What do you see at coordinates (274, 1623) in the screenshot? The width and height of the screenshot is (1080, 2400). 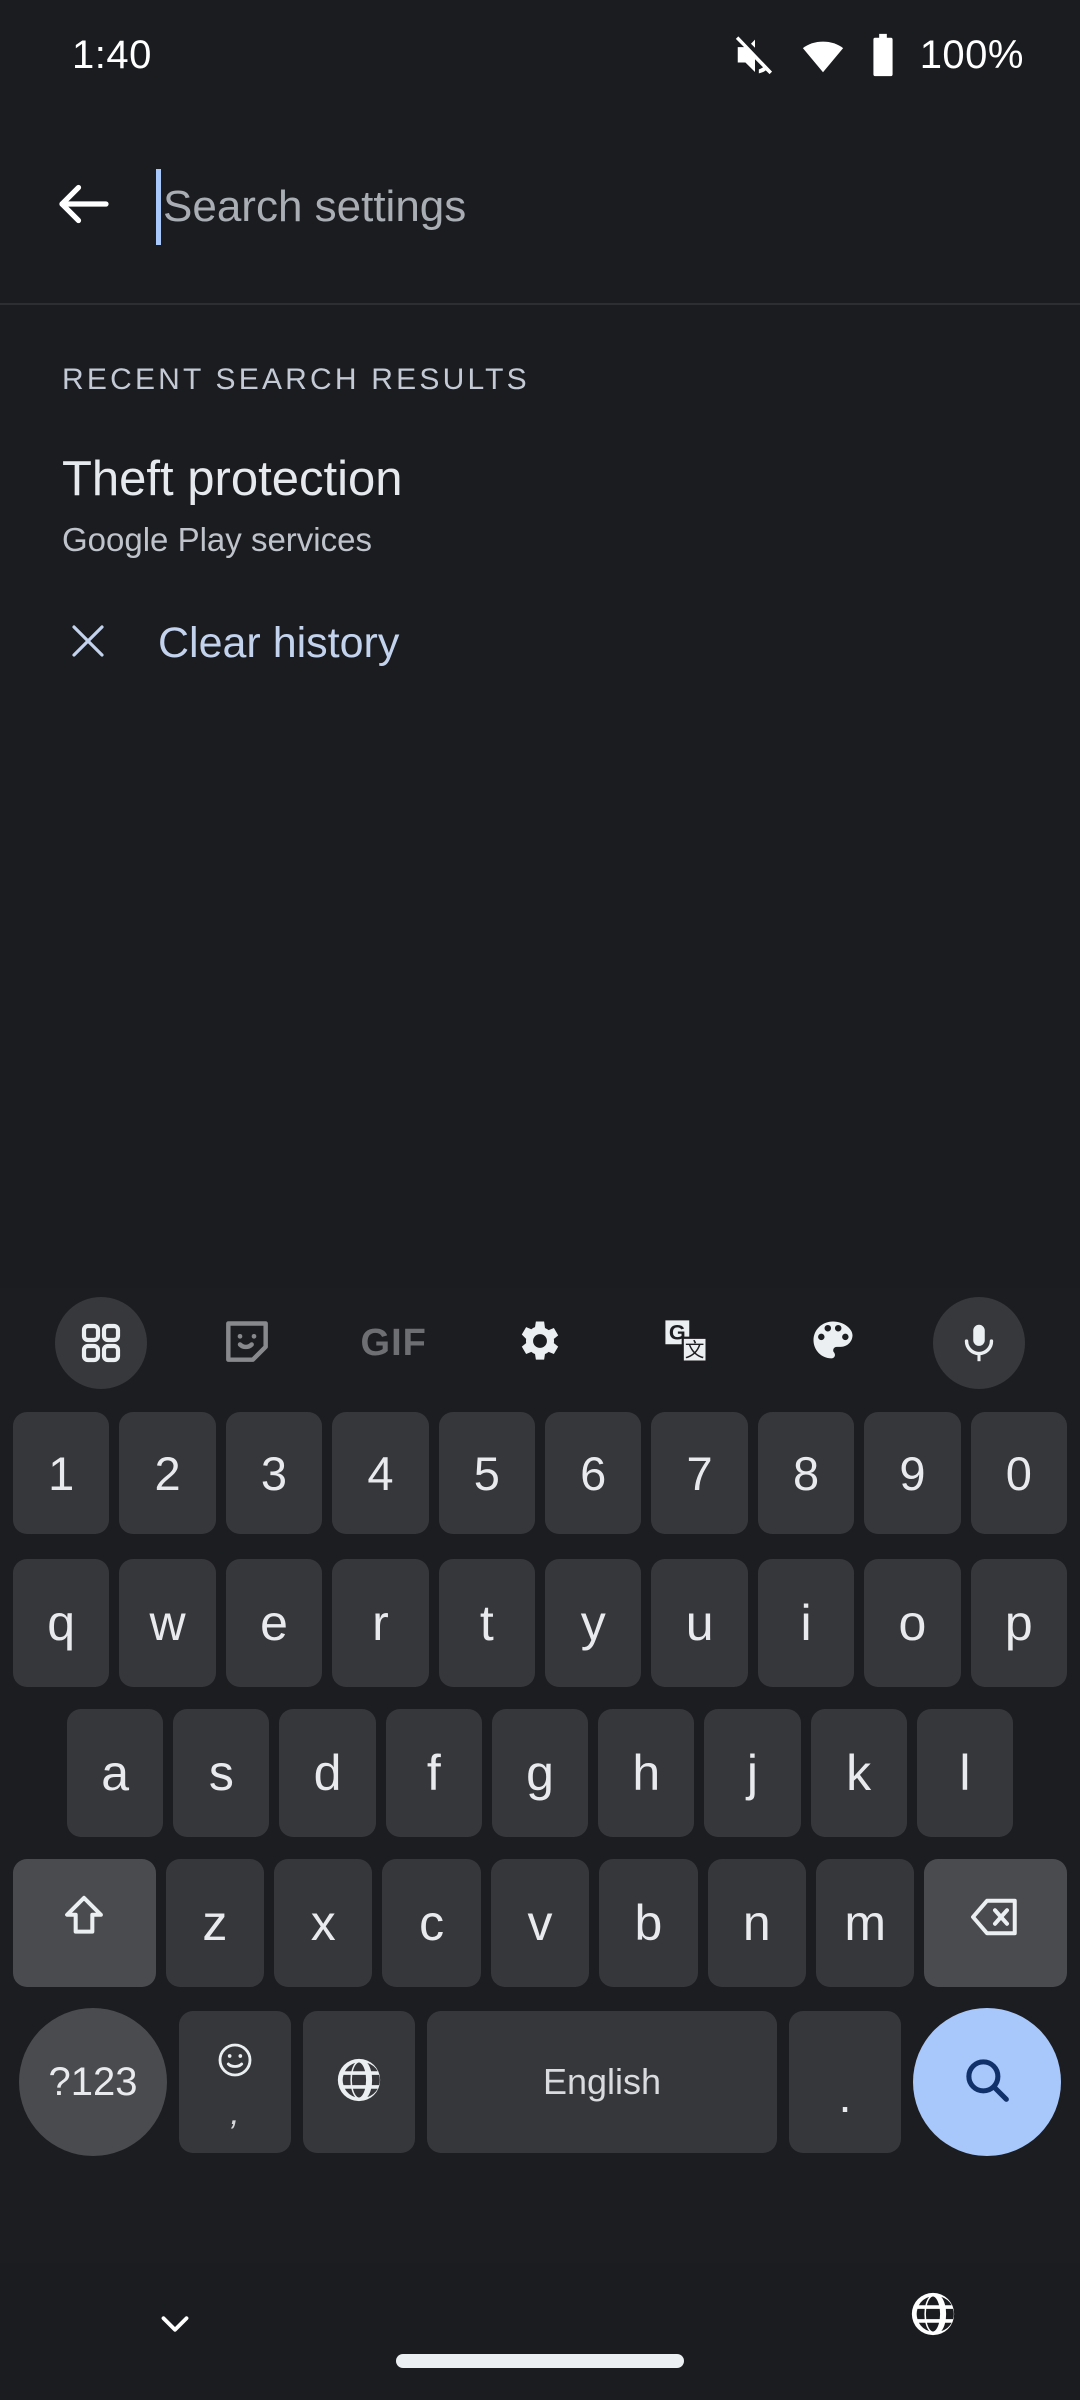 I see `key-e: e` at bounding box center [274, 1623].